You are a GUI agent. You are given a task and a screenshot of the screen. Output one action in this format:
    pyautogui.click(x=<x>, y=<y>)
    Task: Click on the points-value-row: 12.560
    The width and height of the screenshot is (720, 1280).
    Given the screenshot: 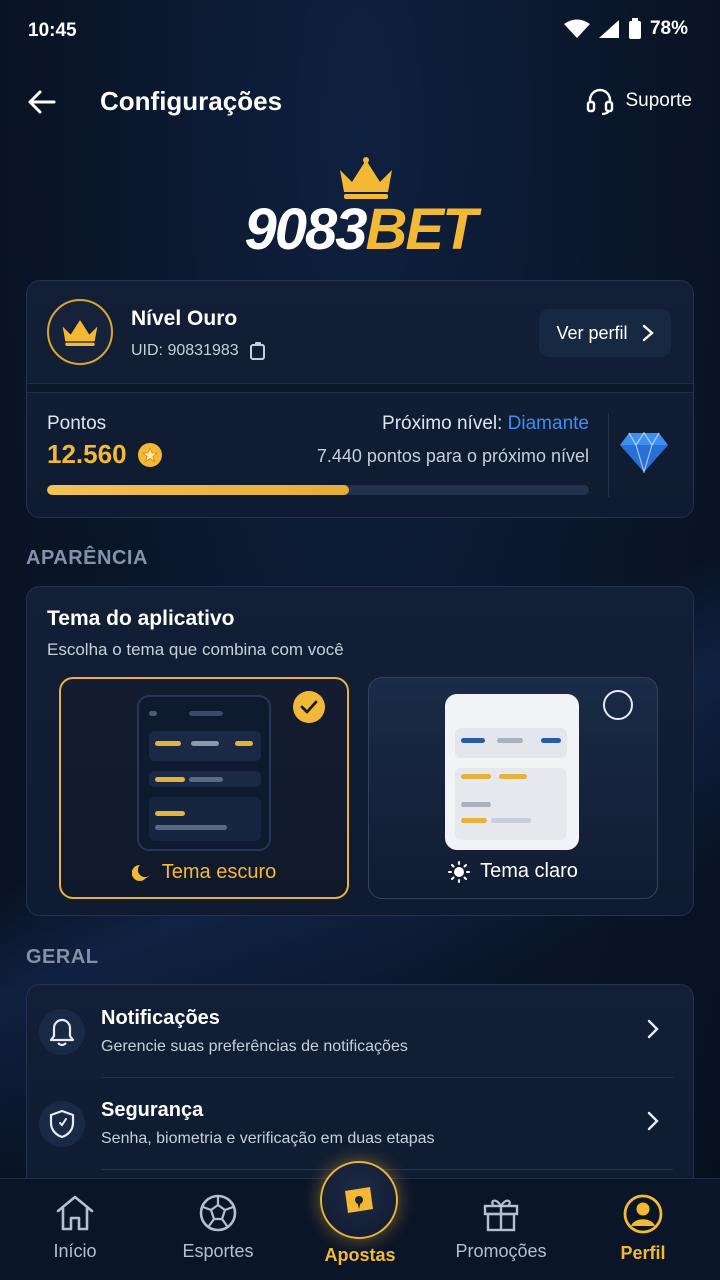 What is the action you would take?
    pyautogui.click(x=105, y=454)
    